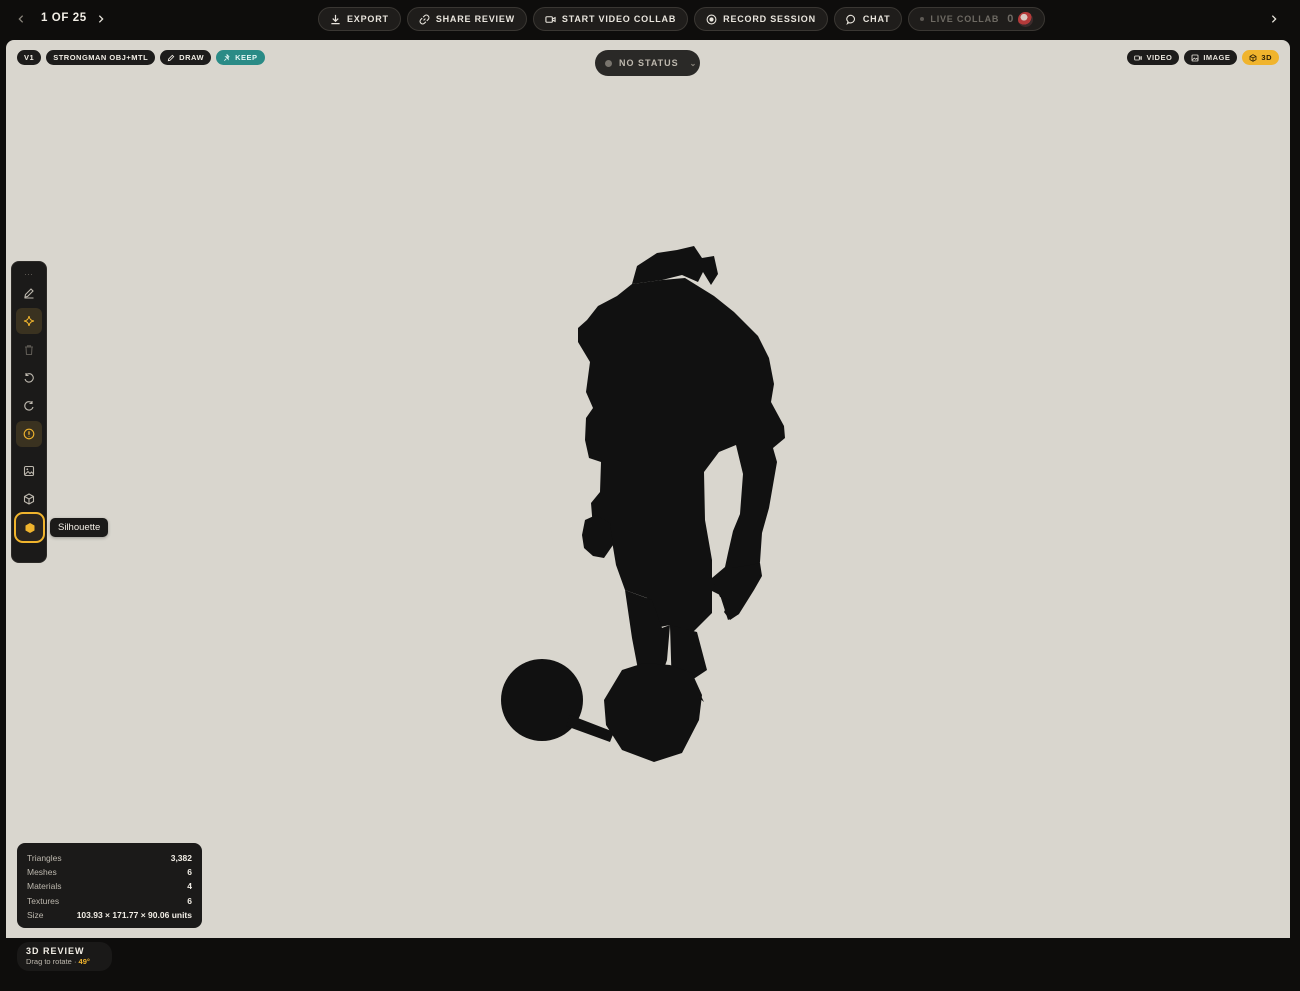 This screenshot has height=991, width=1300. Describe the element at coordinates (608, 63) in the screenshot. I see `status-dot` at that location.